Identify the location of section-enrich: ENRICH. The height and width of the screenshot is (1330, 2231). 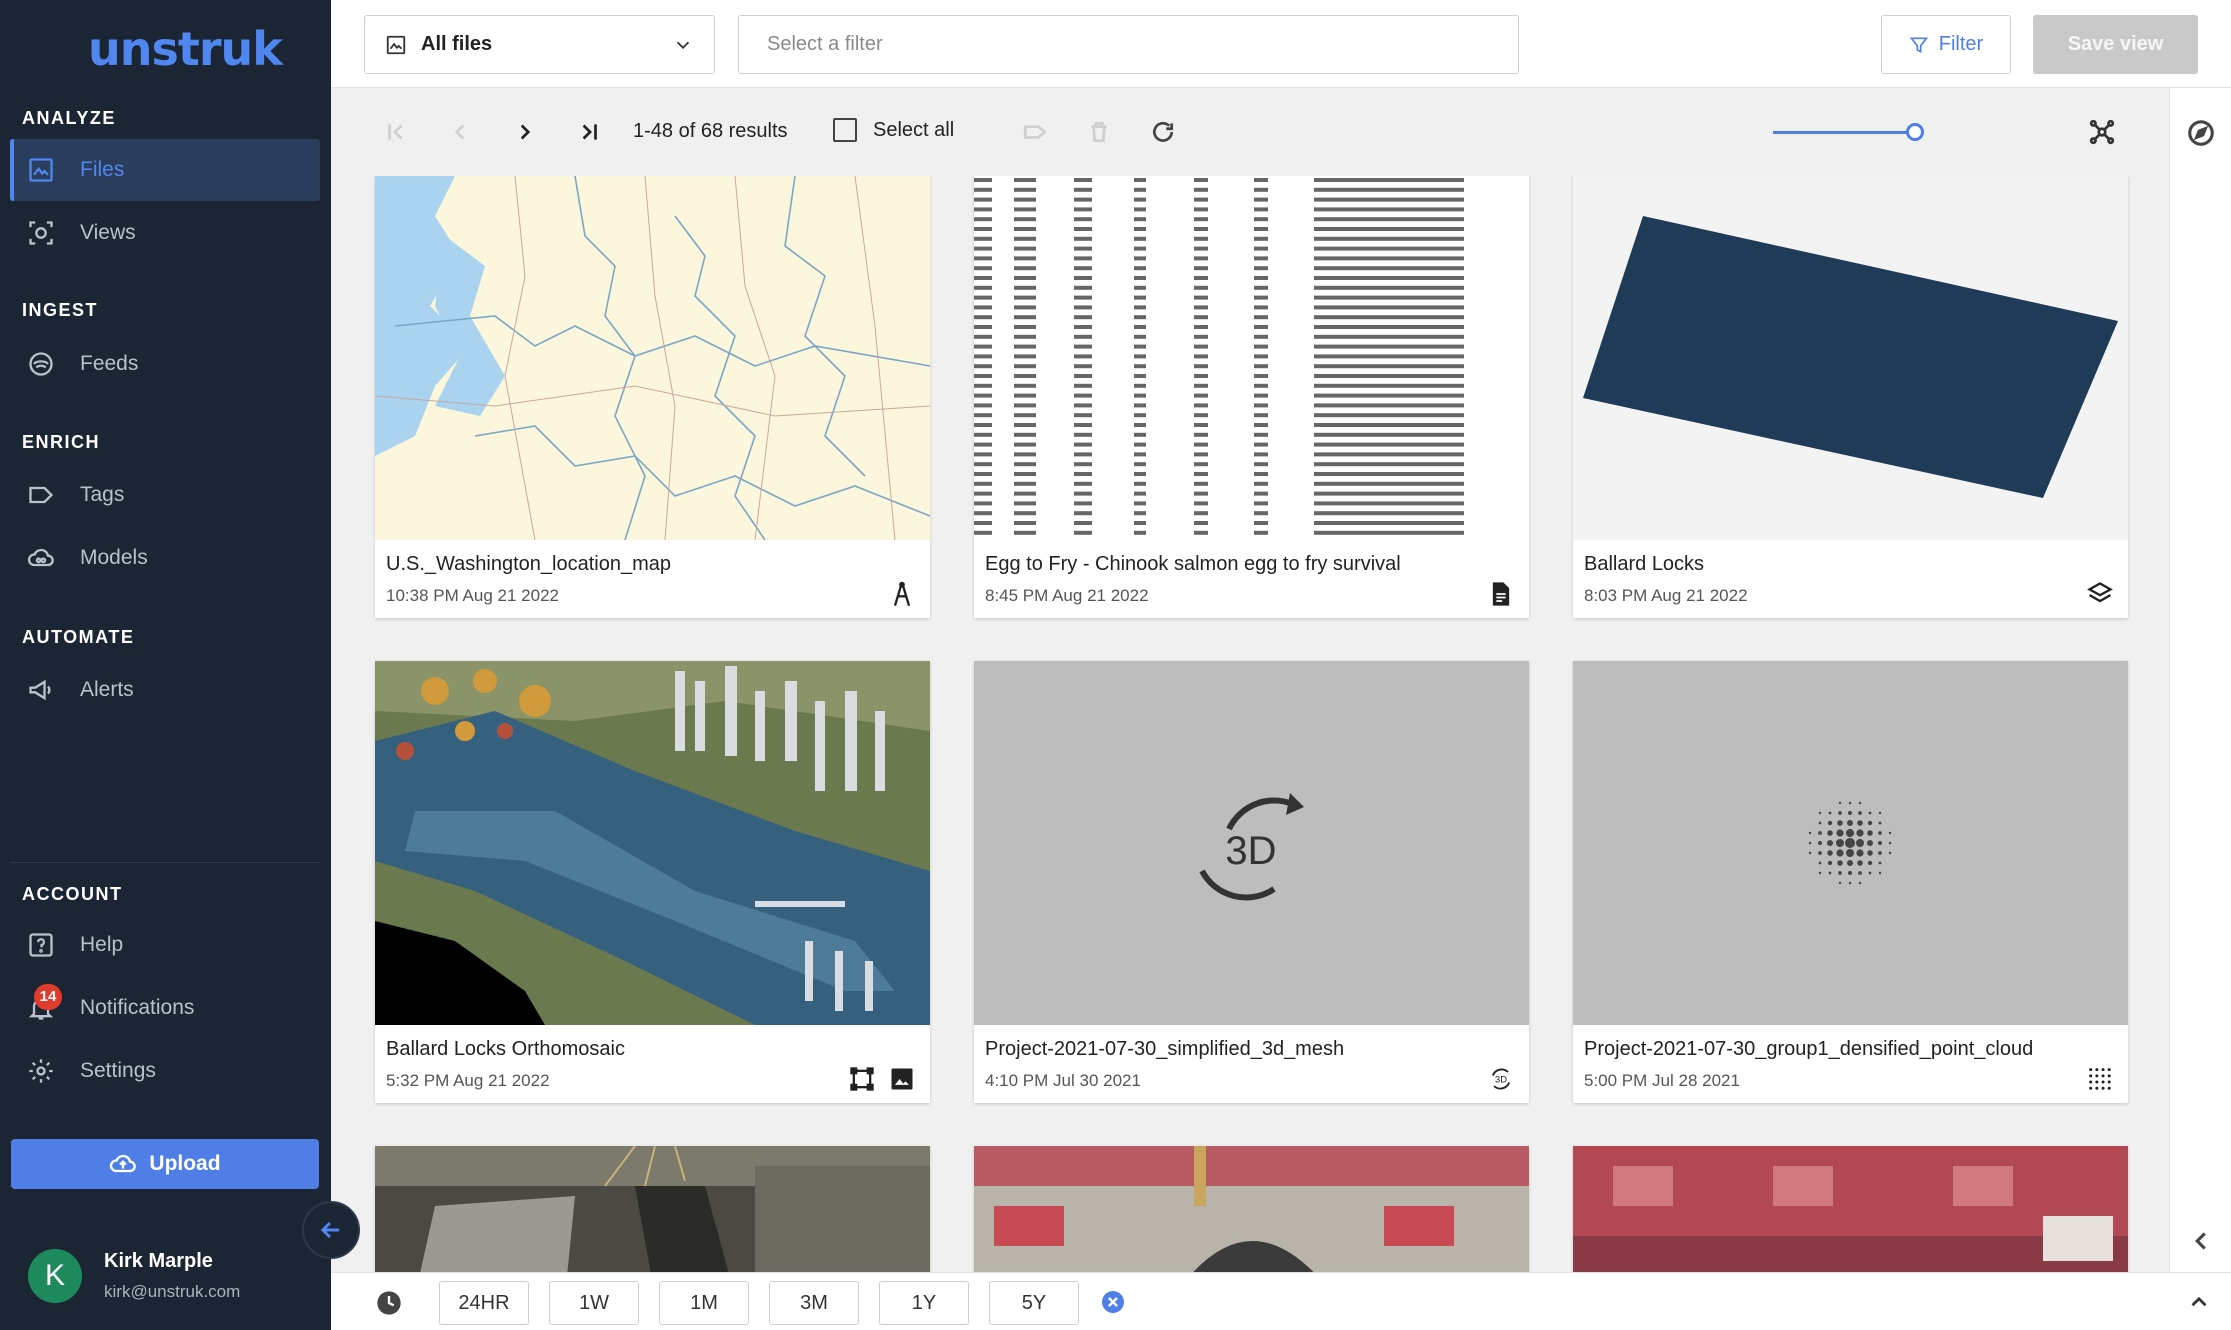
(61, 442).